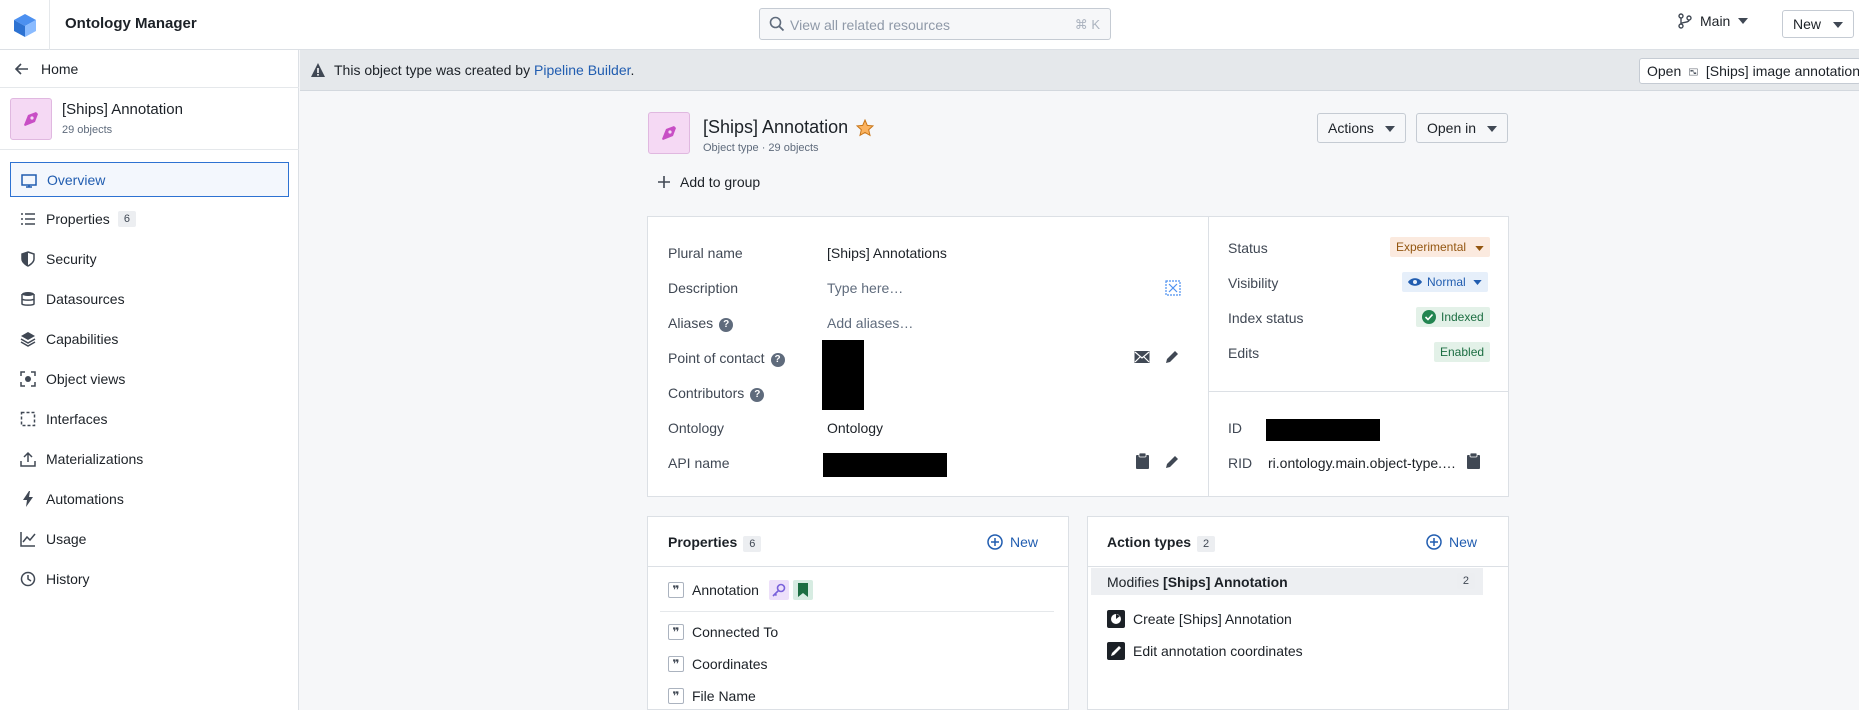  Describe the element at coordinates (715, 543) in the screenshot. I see `properties-title: Properties 6` at that location.